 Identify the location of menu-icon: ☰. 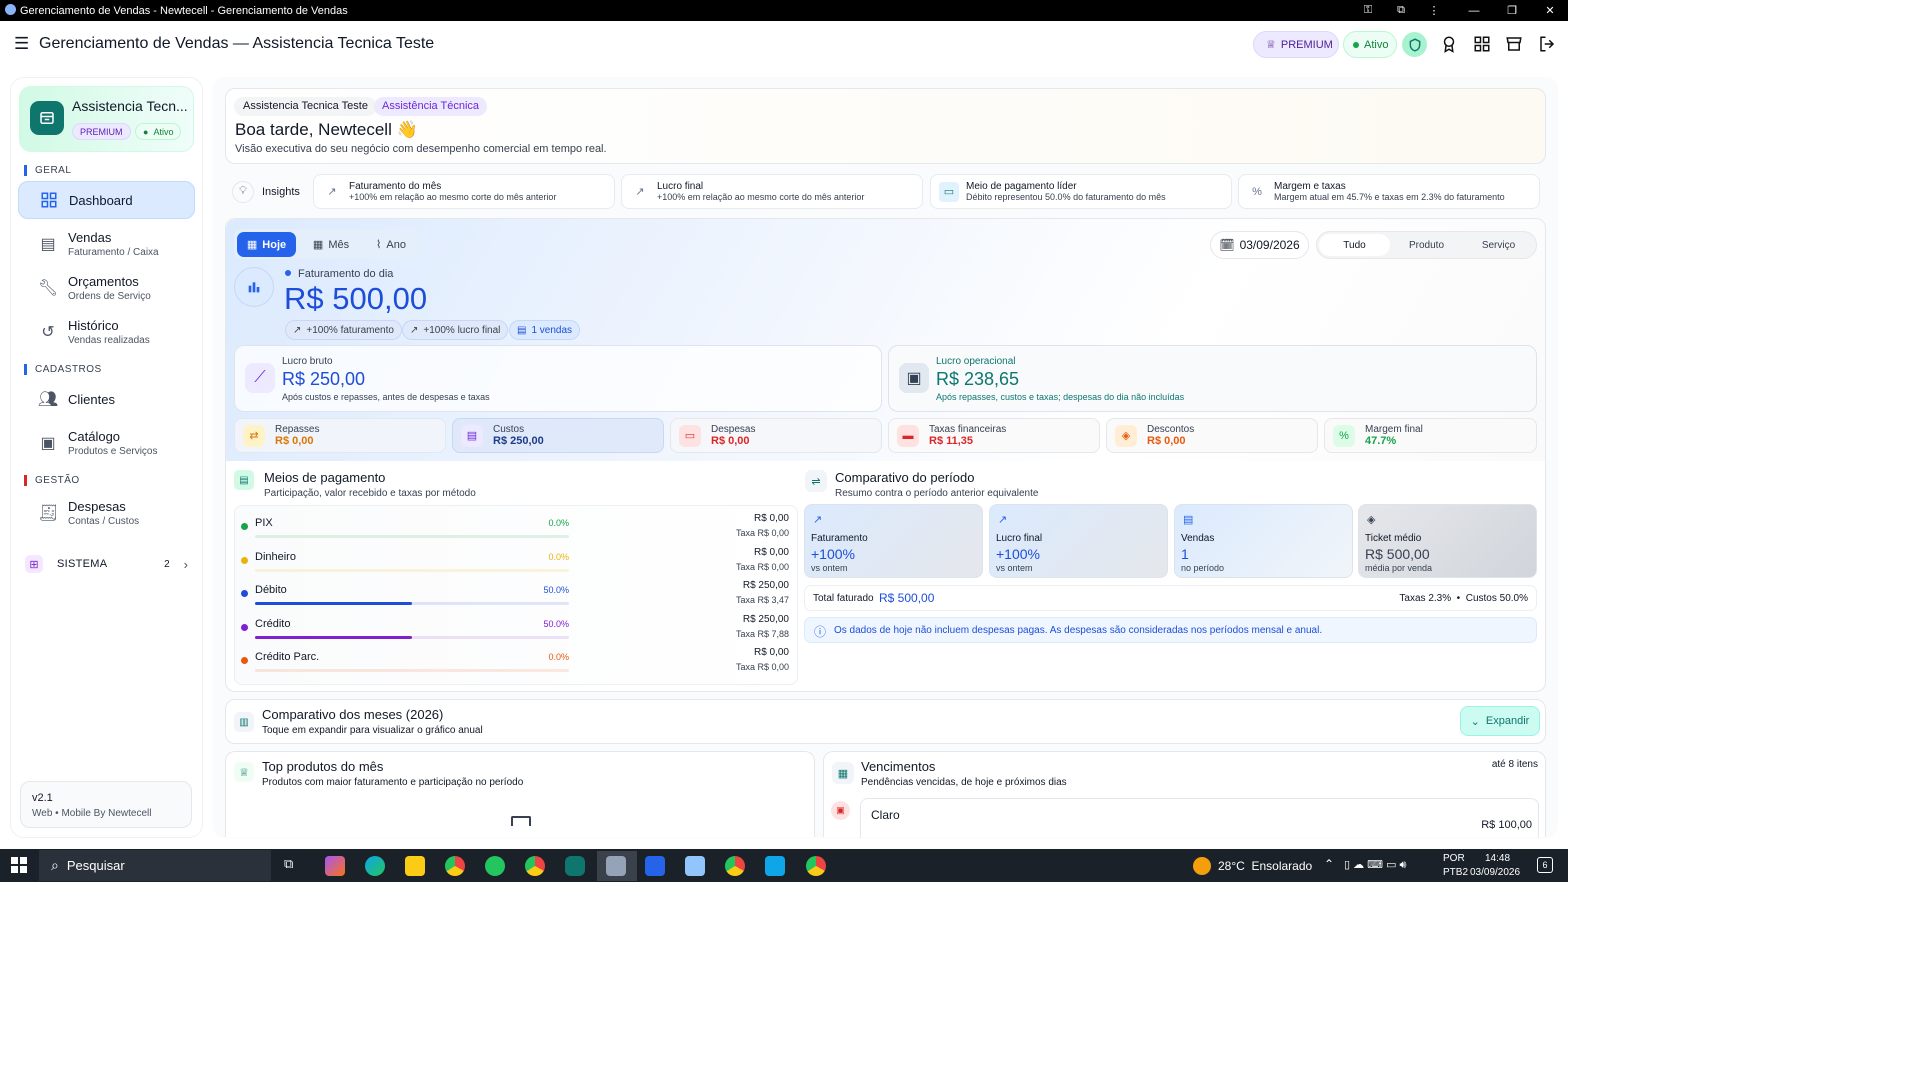
(21, 44).